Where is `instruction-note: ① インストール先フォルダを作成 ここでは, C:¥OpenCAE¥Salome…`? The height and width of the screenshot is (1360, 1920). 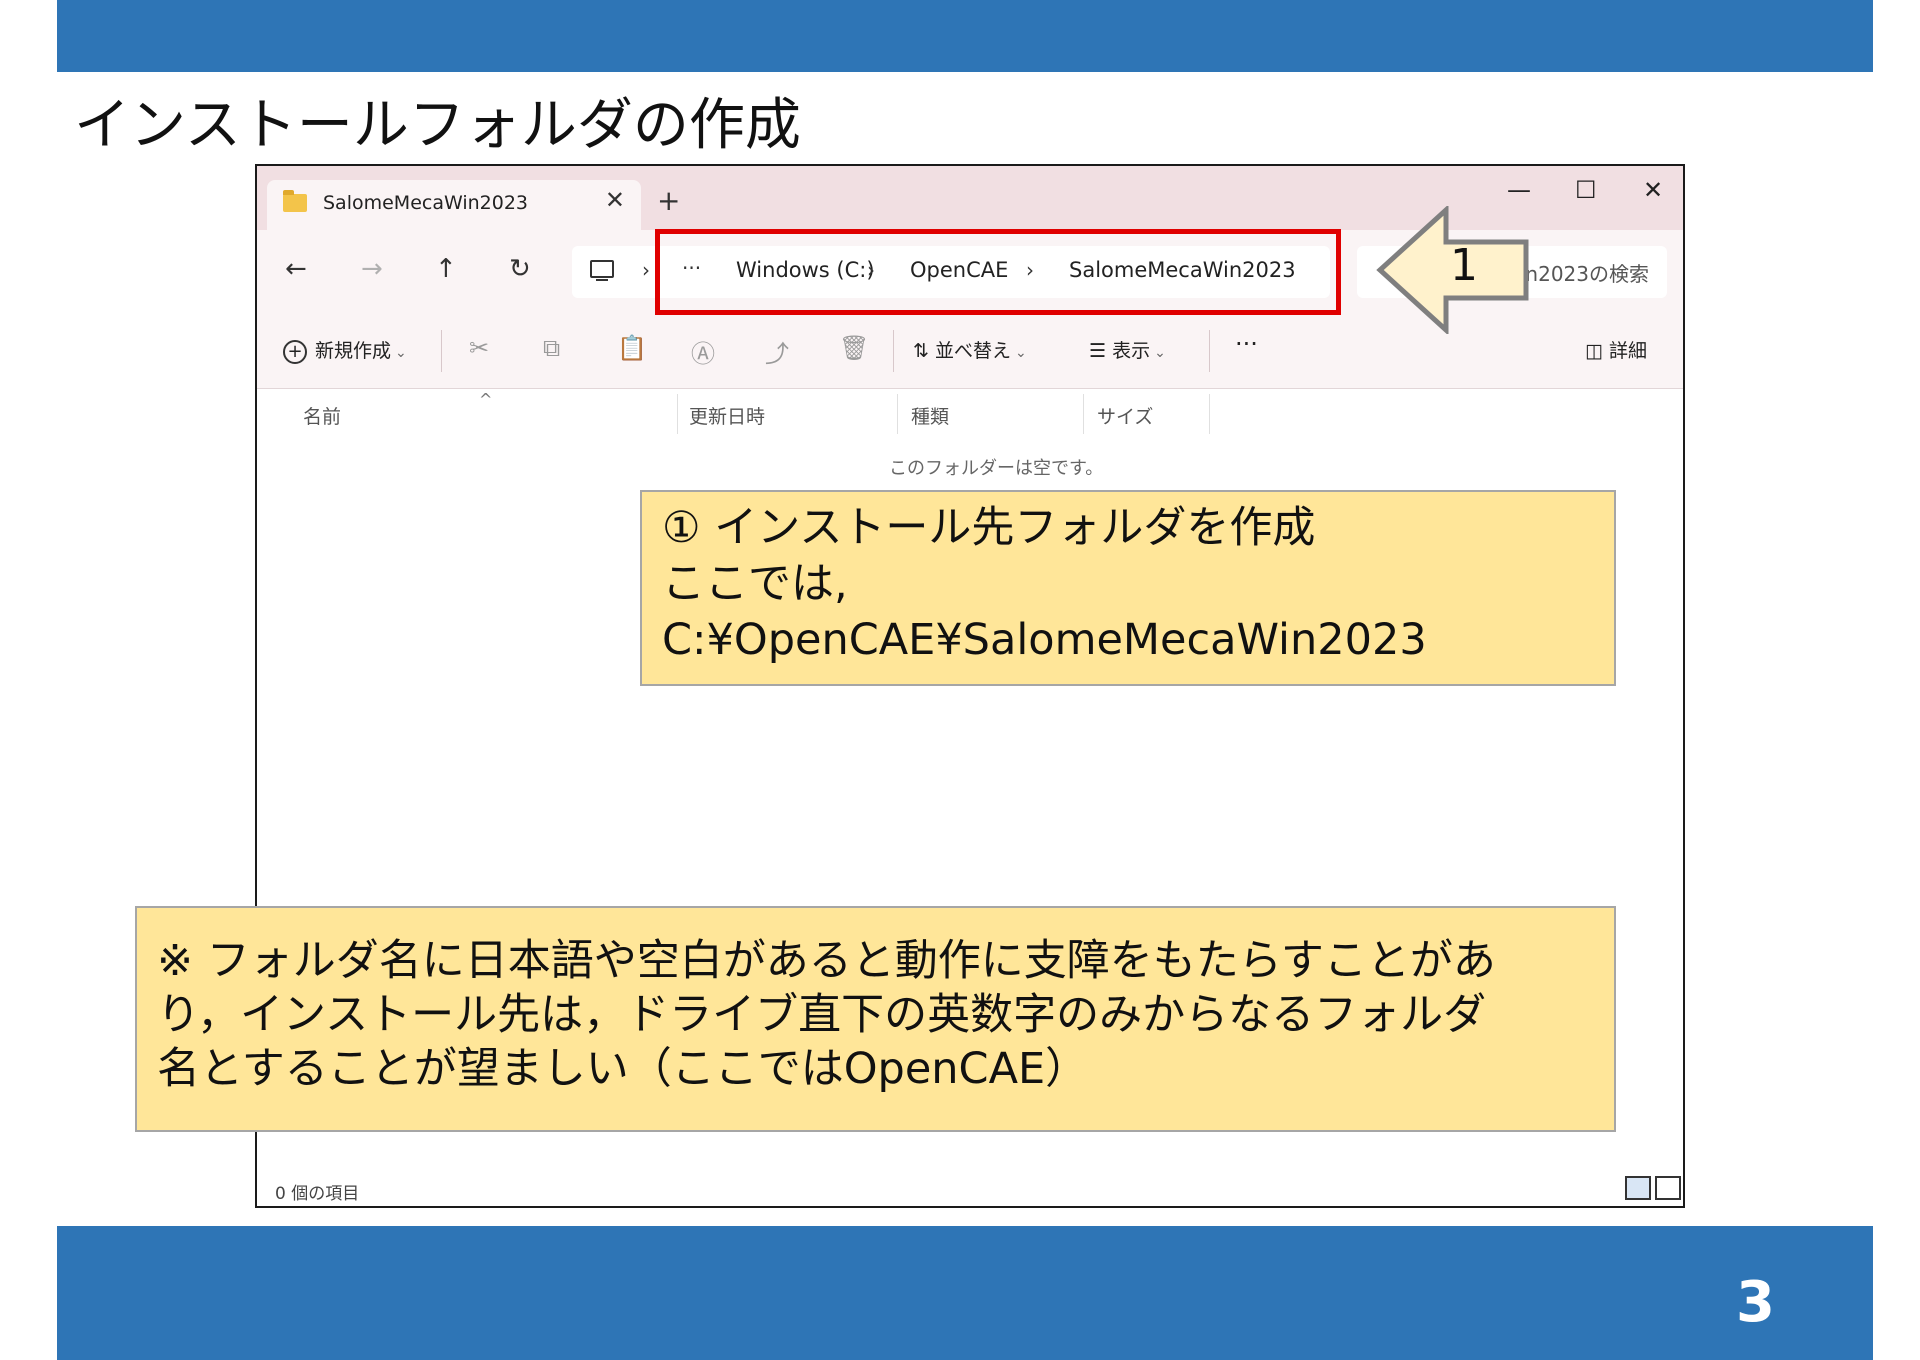
instruction-note: ① インストール先フォルダを作成 ここでは, C:¥OpenCAE¥Salome… is located at coordinates (1128, 588).